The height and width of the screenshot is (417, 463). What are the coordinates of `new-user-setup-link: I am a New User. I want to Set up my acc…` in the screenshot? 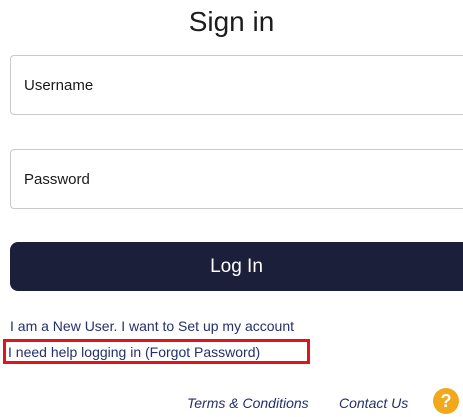 It's located at (152, 326).